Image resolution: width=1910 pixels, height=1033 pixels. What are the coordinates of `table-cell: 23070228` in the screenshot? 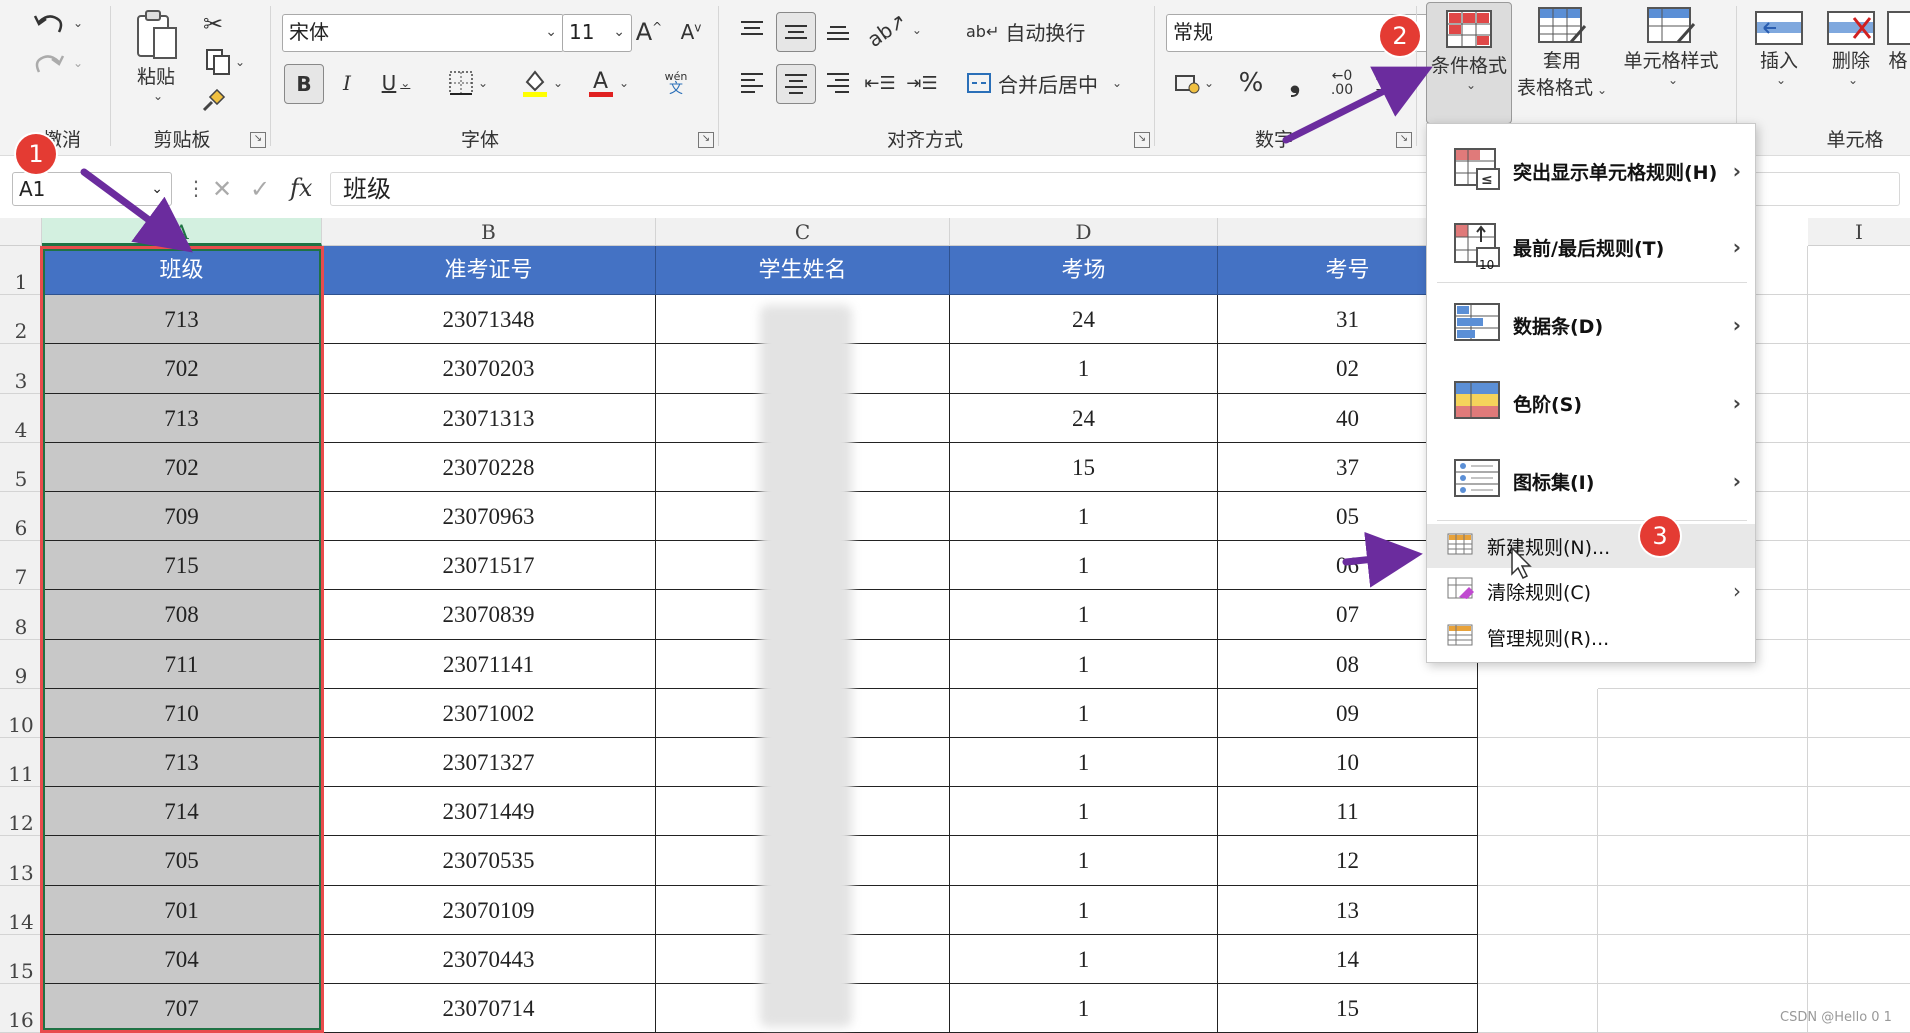 It's located at (489, 467).